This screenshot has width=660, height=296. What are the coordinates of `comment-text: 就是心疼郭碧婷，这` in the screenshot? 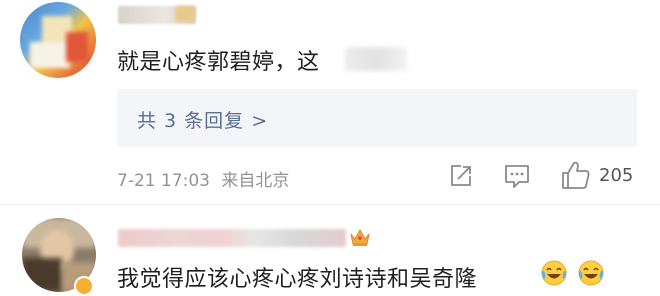 It's located at (218, 62).